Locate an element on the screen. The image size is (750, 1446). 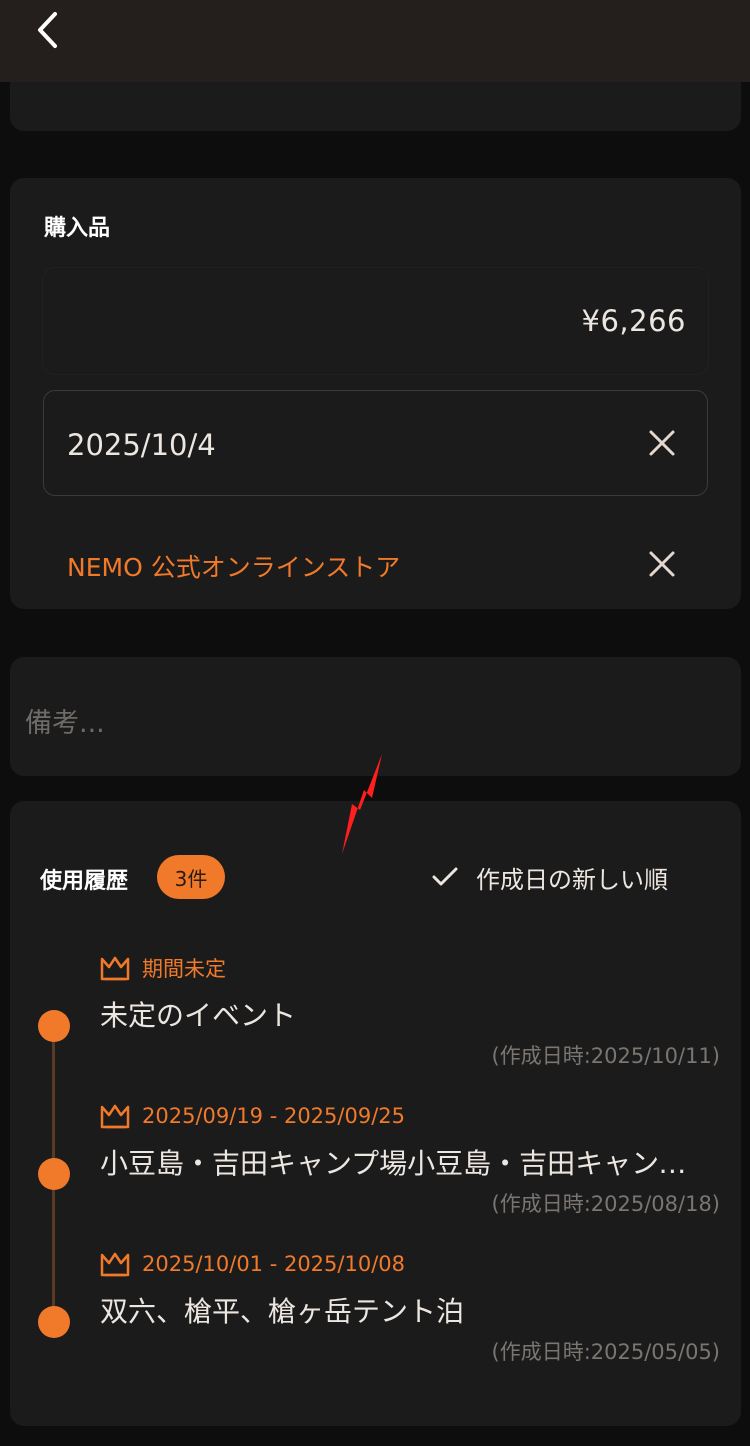
entry-created-date: (作成日時:2025/10/11) is located at coordinates (606, 1056).